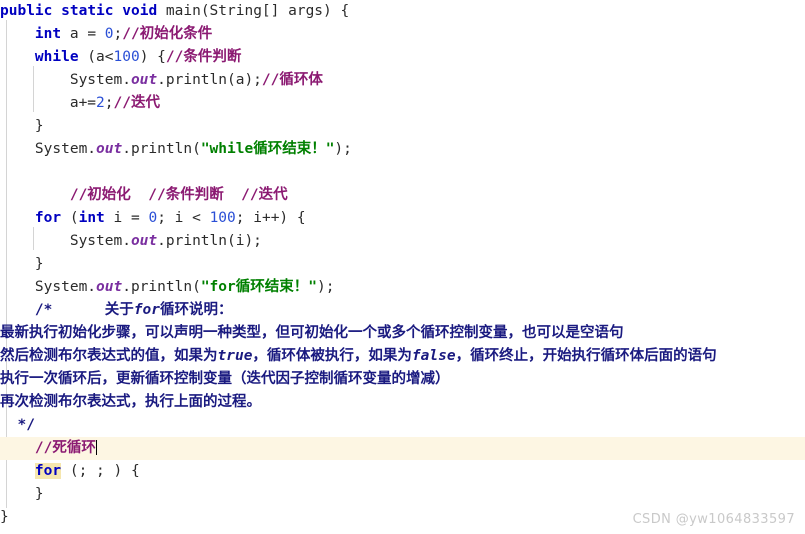 The width and height of the screenshot is (805, 534). I want to click on code-token-blk: 再次检测布尔表达式，执行上面的过程。, so click(130, 402).